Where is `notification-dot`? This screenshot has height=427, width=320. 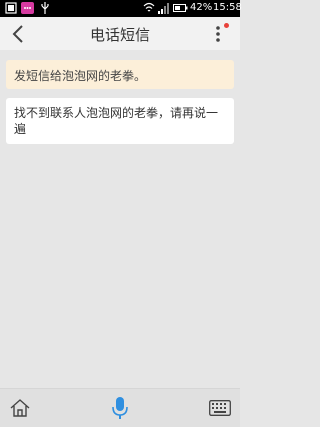 notification-dot is located at coordinates (226, 25).